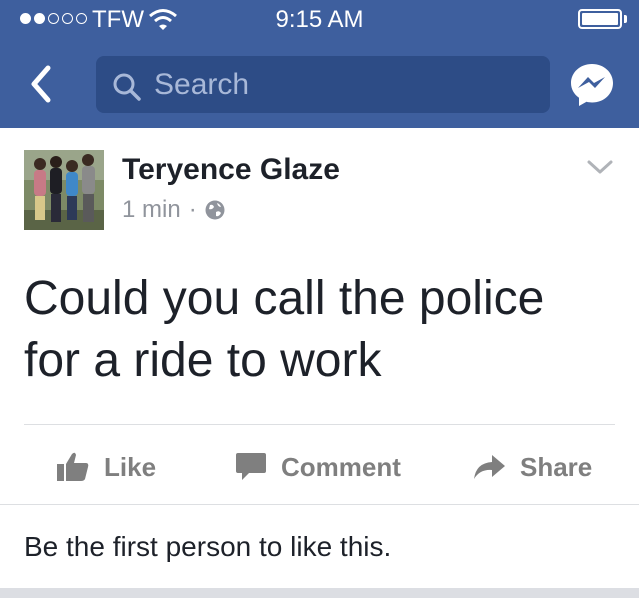  Describe the element at coordinates (127, 87) in the screenshot. I see `search-icon` at that location.